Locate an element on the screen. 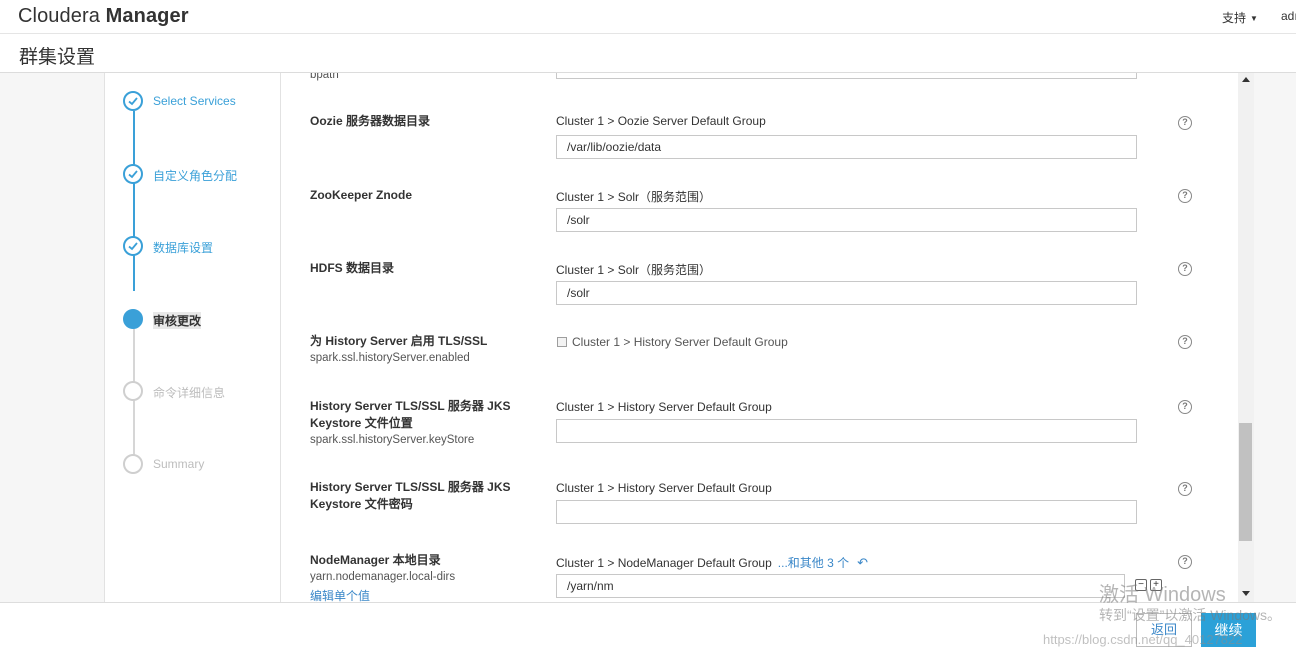 The width and height of the screenshot is (1296, 659). property-name: 为 History Server 启用 TLS/SSL is located at coordinates (399, 341).